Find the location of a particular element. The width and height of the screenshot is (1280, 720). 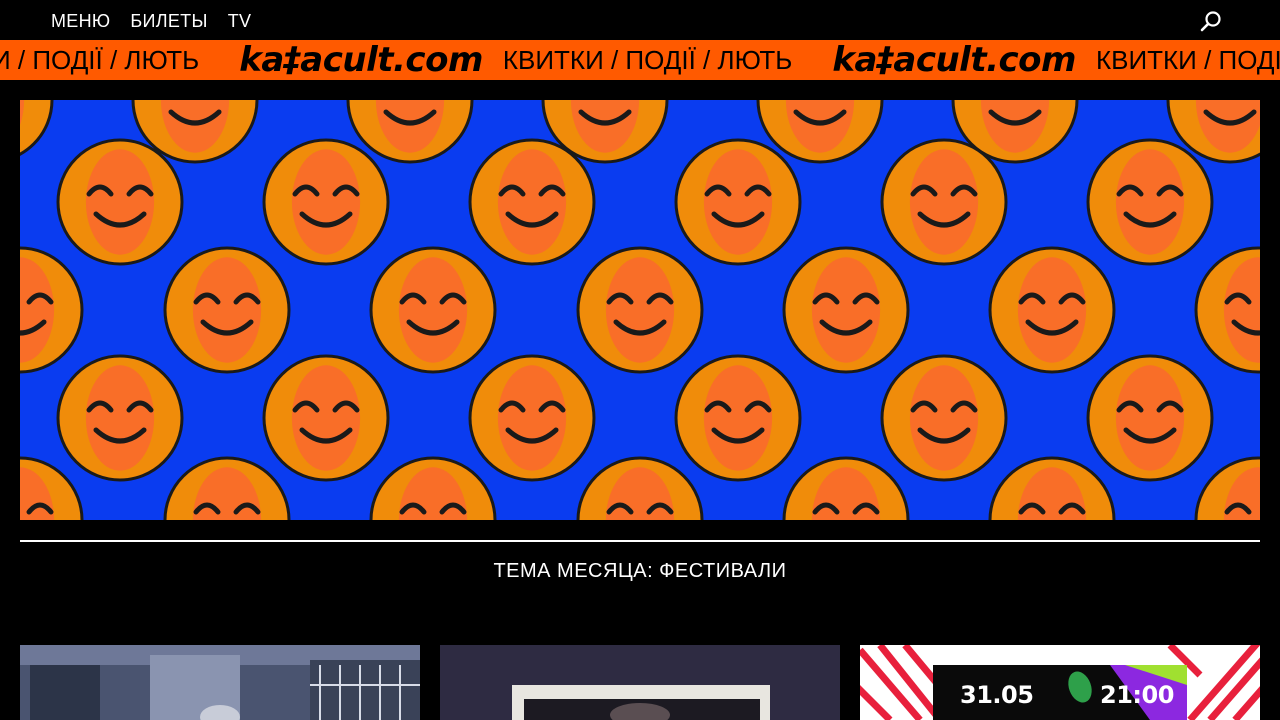

nav-menu-link: МЕНЮ is located at coordinates (80, 21).